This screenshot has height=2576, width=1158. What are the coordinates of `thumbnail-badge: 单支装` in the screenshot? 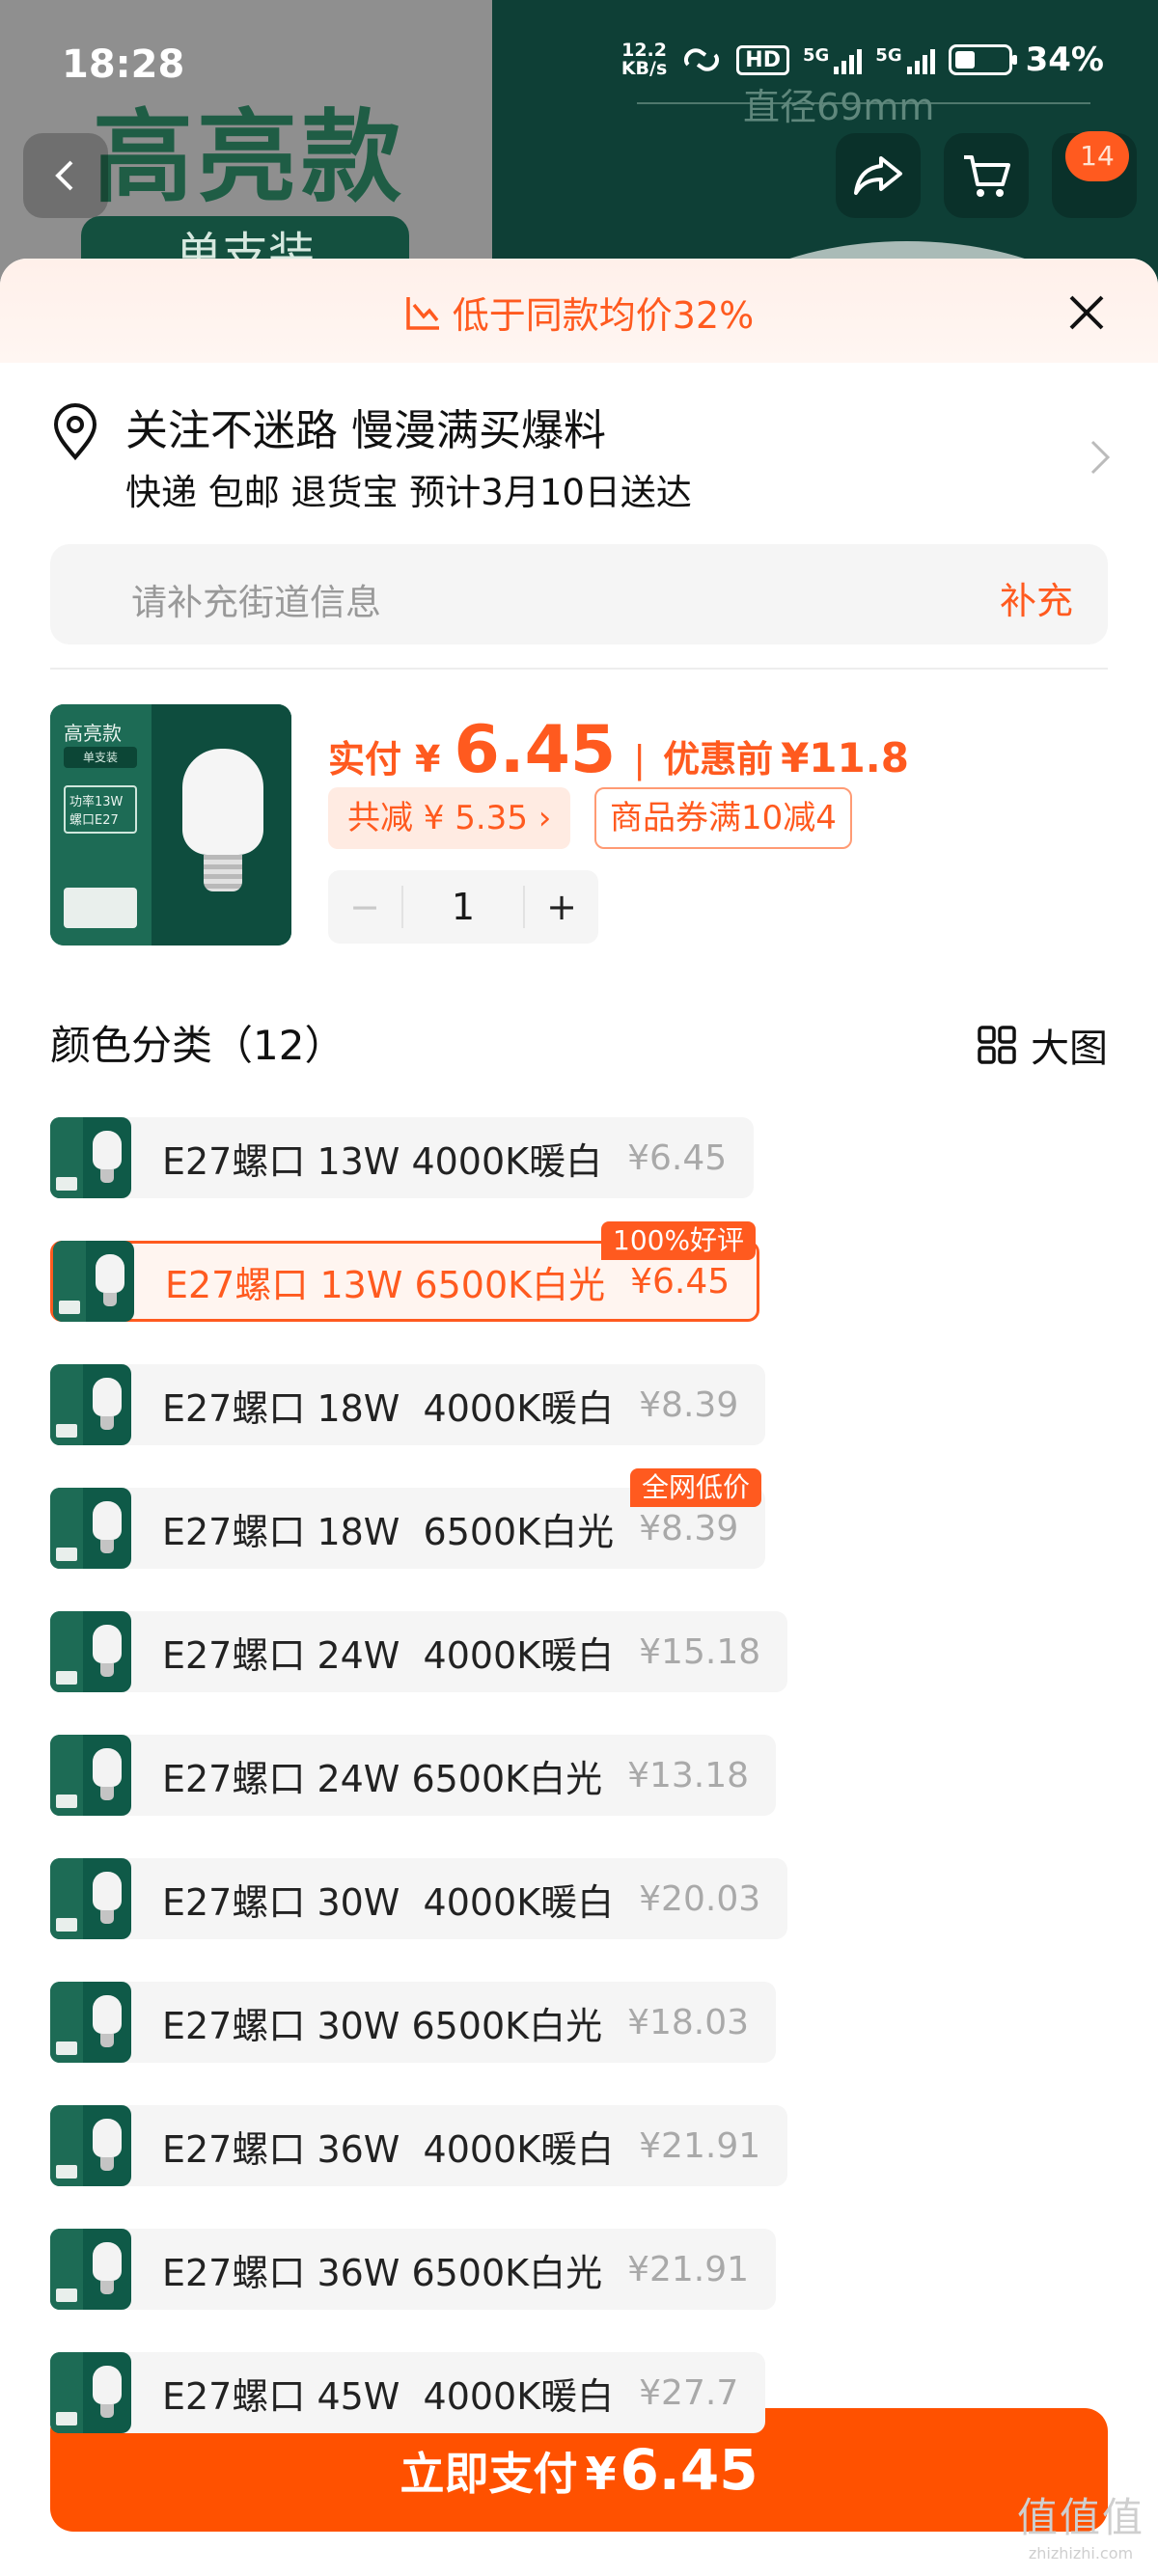 It's located at (100, 758).